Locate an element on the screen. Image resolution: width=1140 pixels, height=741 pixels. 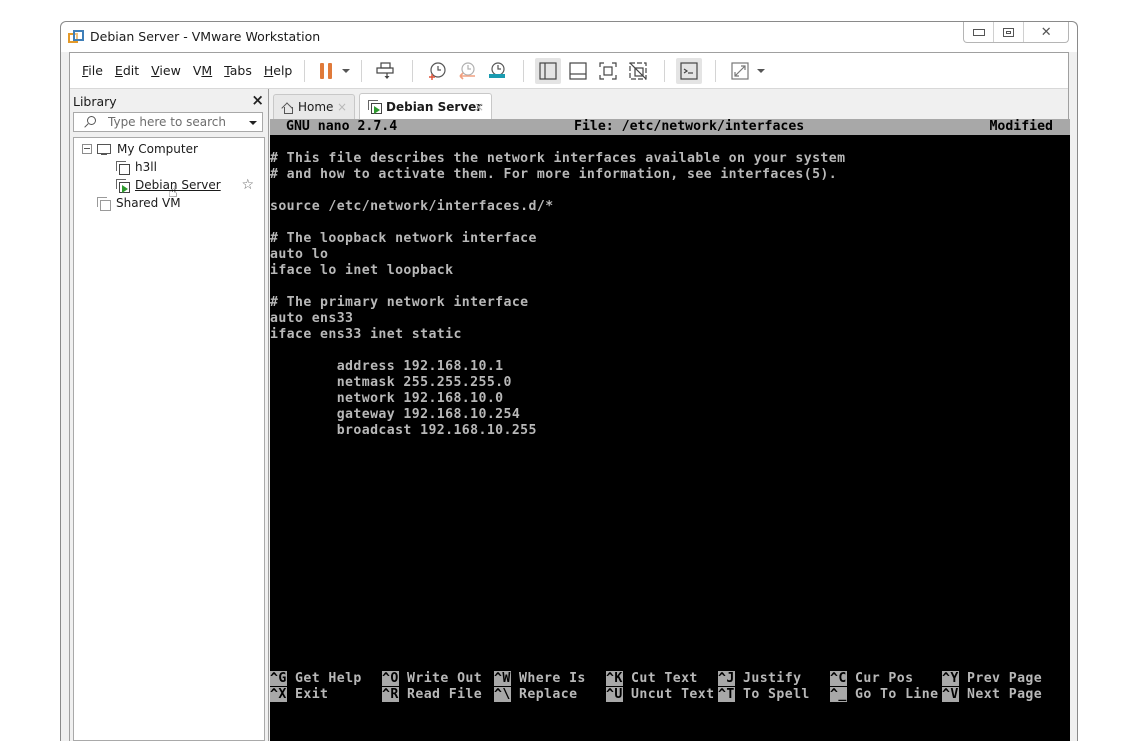
nano-shortcut: ^W Where Is is located at coordinates (540, 679).